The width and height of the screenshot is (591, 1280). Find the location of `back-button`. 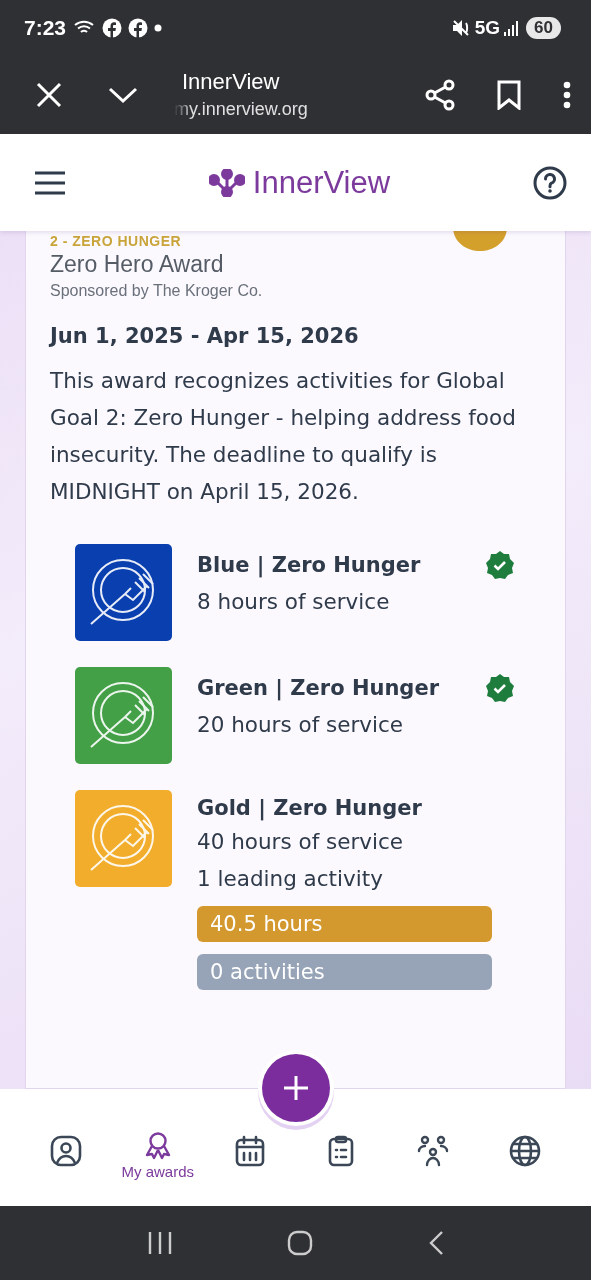

back-button is located at coordinates (435, 1243).